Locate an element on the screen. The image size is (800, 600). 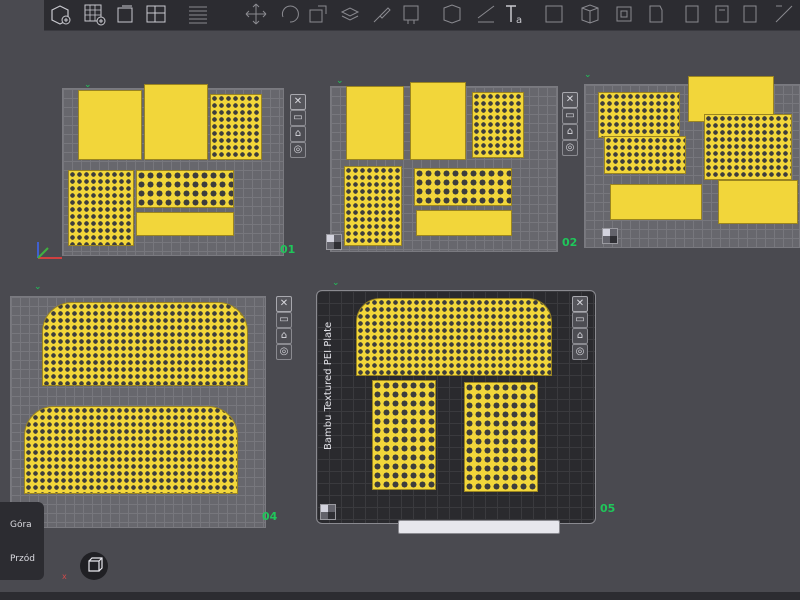
plate-01: 01 is located at coordinates (178, 170).